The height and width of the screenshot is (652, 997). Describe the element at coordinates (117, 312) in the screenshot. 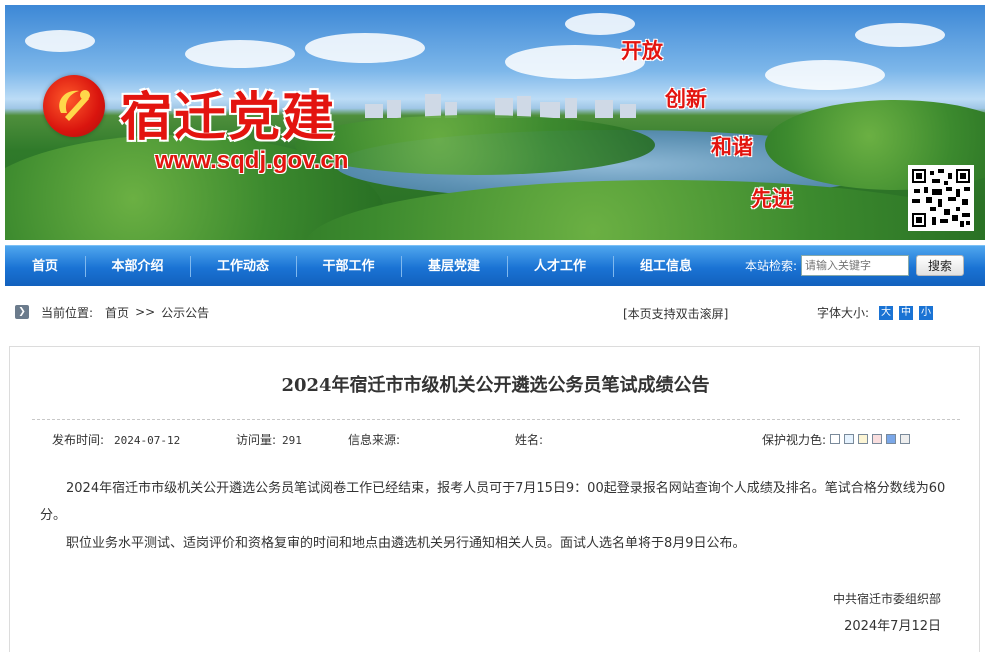

I see `breadcrumb-home: 首页` at that location.